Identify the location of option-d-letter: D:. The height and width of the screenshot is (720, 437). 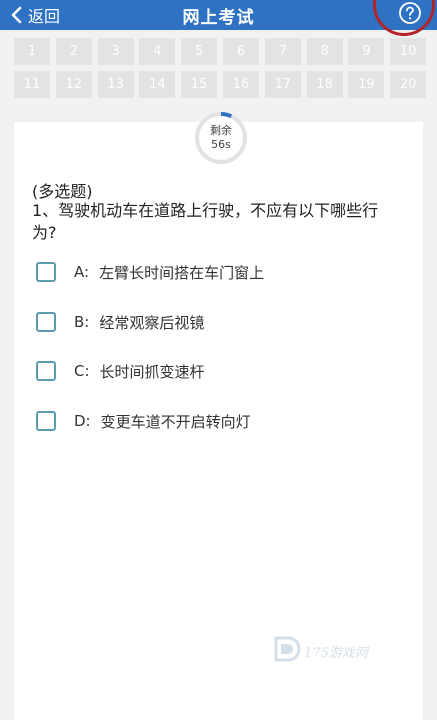
(82, 421).